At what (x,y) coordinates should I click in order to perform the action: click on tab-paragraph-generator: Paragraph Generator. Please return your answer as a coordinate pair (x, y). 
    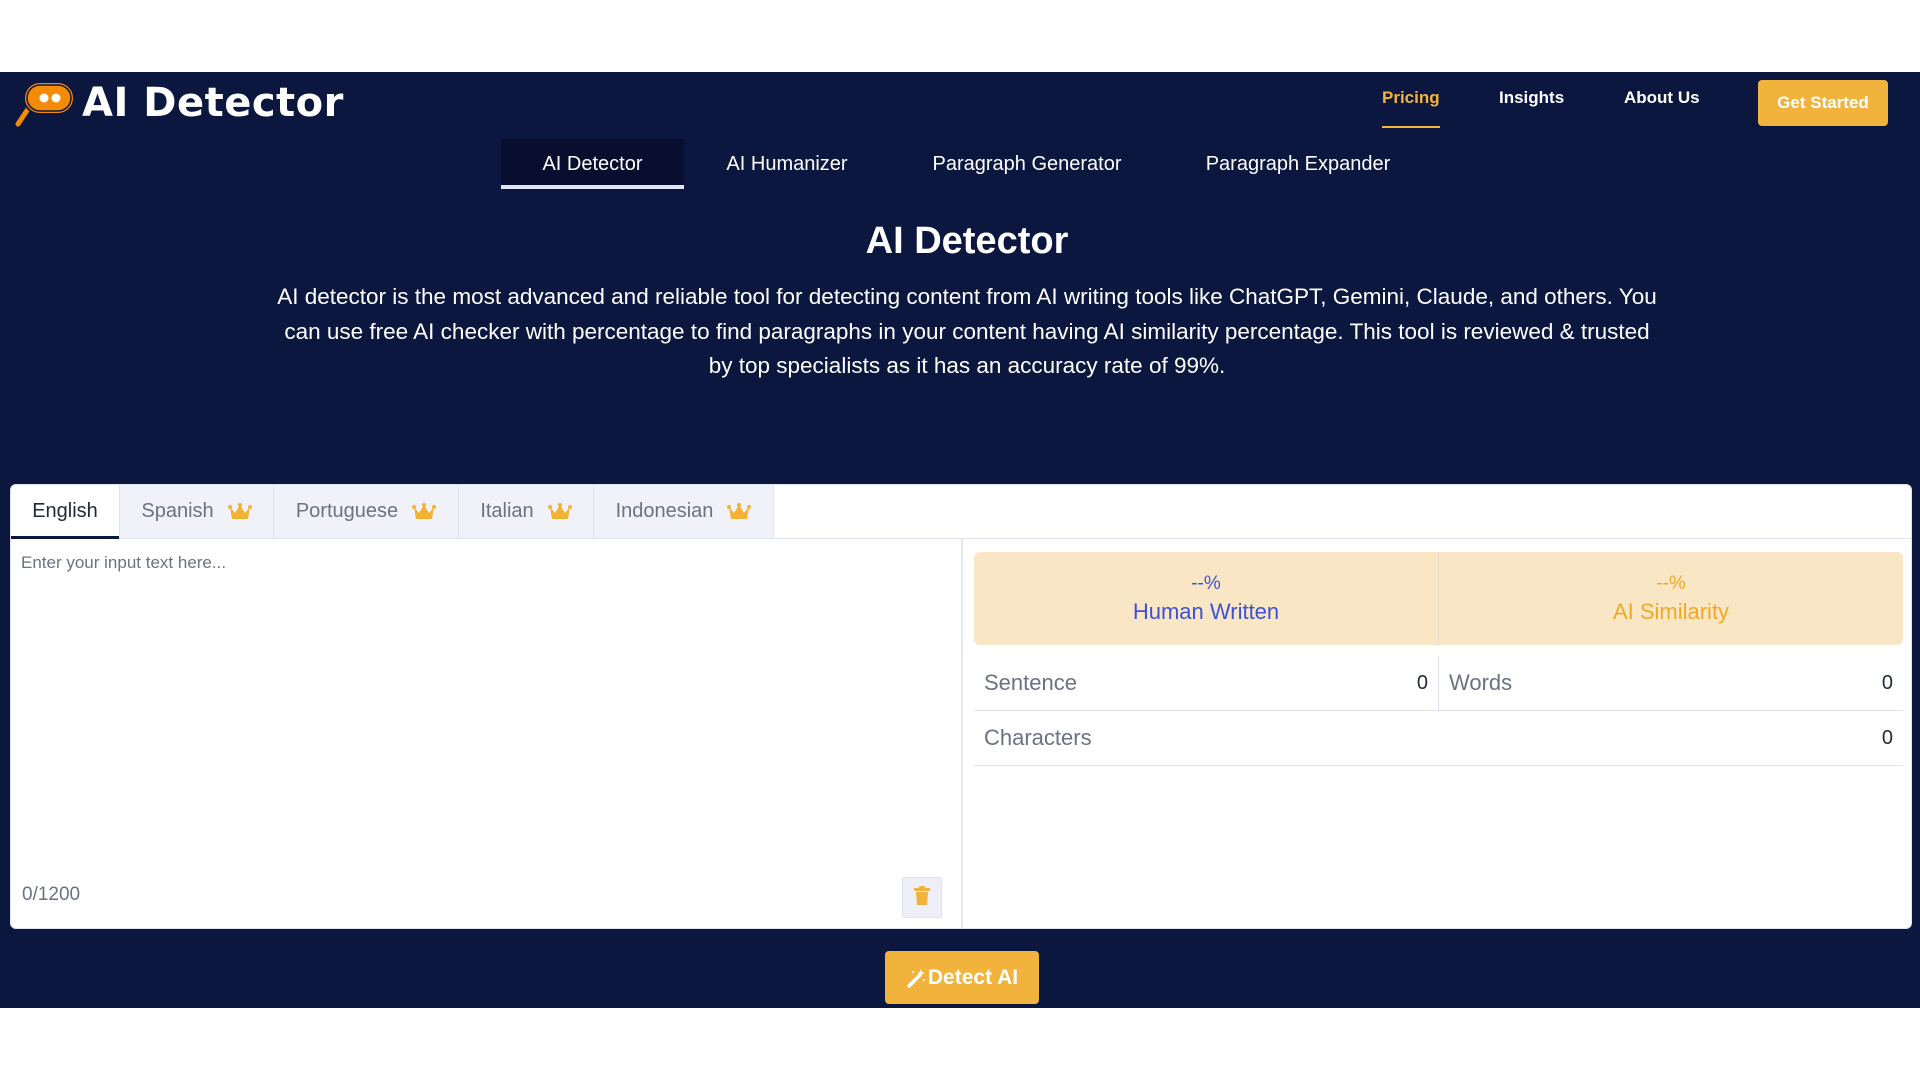
    Looking at the image, I should click on (1027, 164).